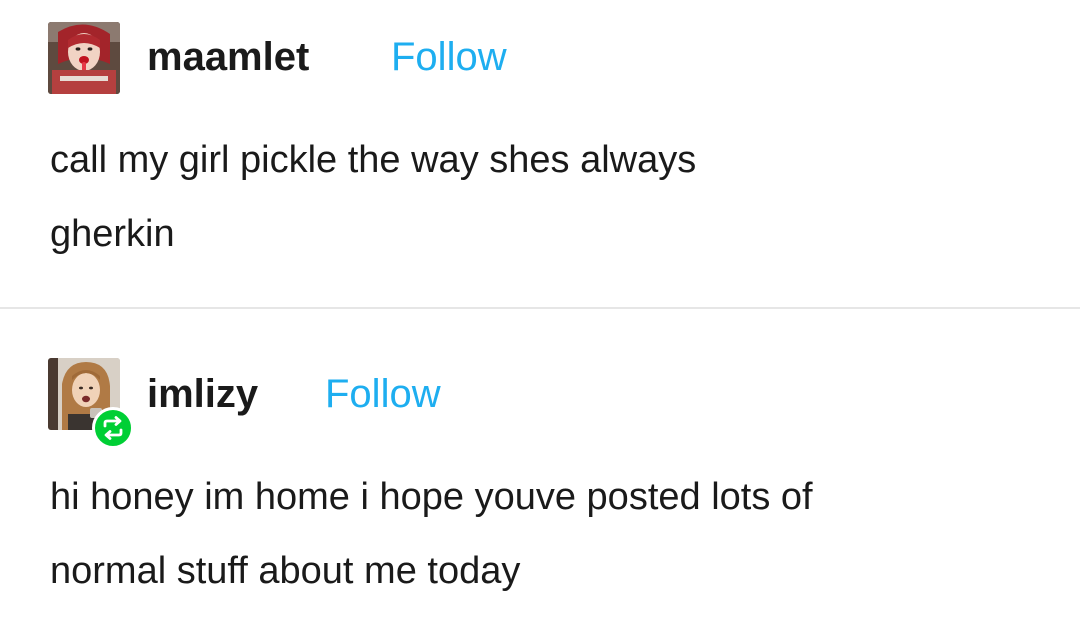  I want to click on user-avatar, so click(84, 58).